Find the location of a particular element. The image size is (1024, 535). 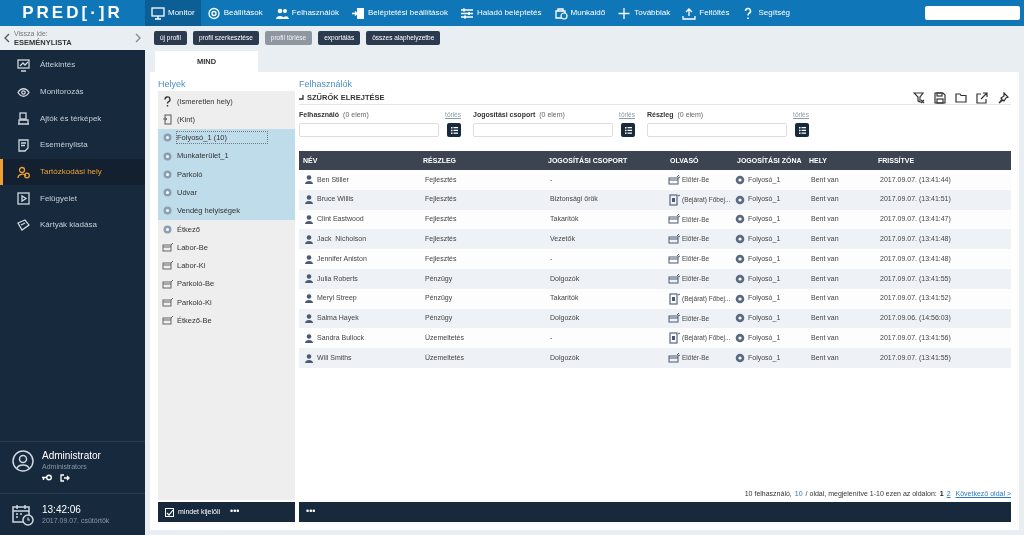

question-icon is located at coordinates (167, 101).